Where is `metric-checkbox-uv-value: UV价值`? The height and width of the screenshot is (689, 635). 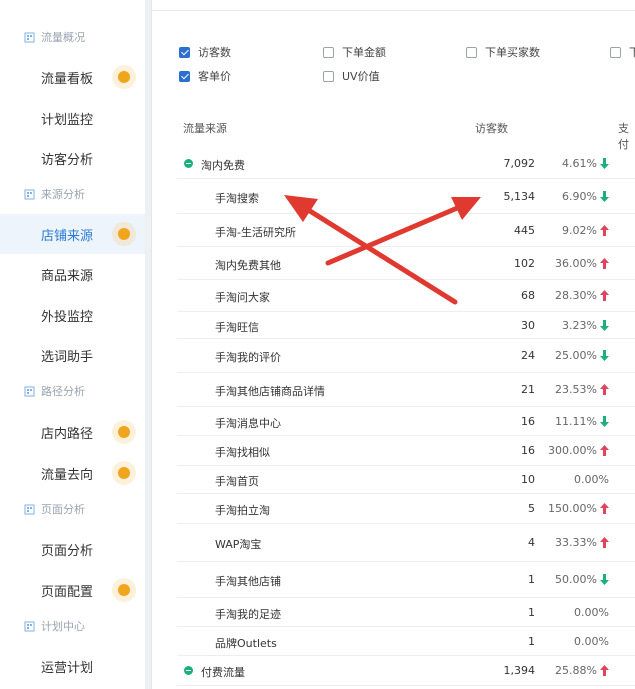
metric-checkbox-uv-value: UV价值 is located at coordinates (351, 76).